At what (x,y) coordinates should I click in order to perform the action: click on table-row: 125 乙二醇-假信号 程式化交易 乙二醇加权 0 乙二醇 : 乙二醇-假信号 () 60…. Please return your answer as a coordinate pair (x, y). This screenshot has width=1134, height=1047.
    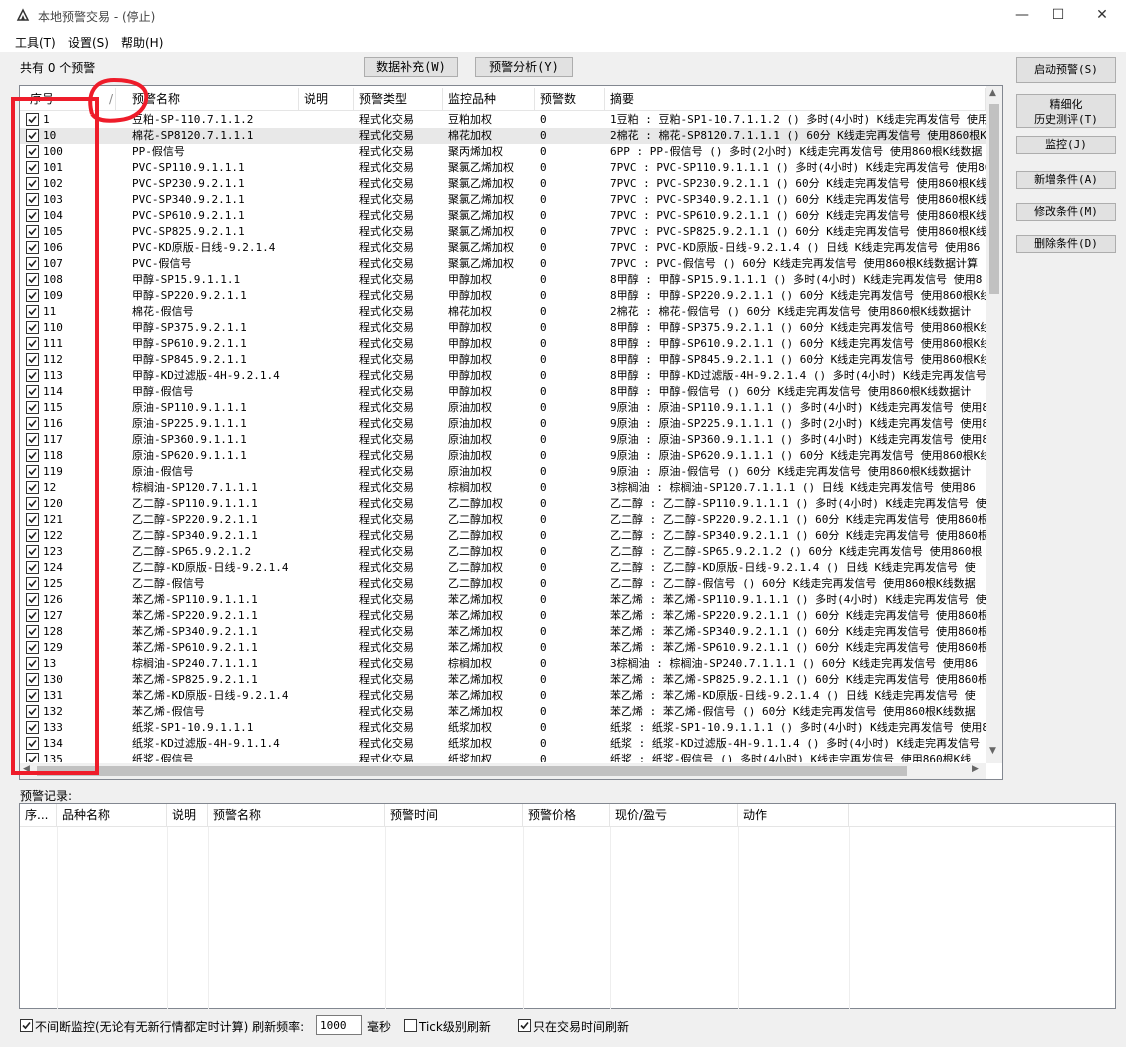
    Looking at the image, I should click on (503, 584).